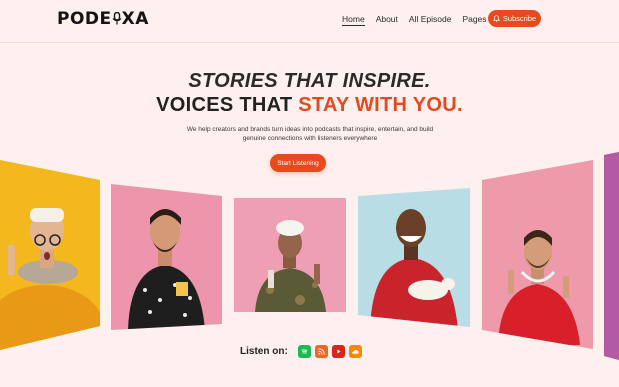 The width and height of the screenshot is (619, 387). What do you see at coordinates (519, 18) in the screenshot?
I see `subscribe-label: Subscribe` at bounding box center [519, 18].